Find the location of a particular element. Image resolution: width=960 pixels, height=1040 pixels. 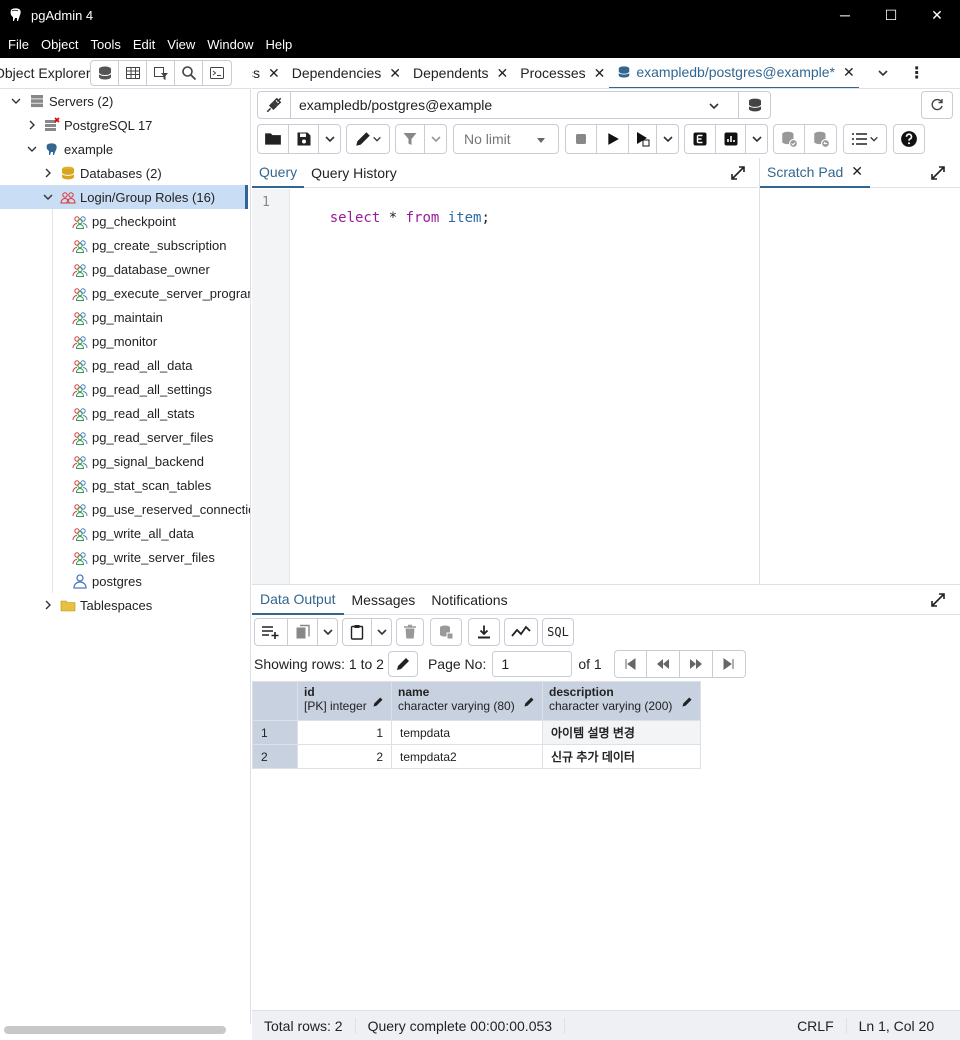

psql-tool-button is located at coordinates (217, 73).